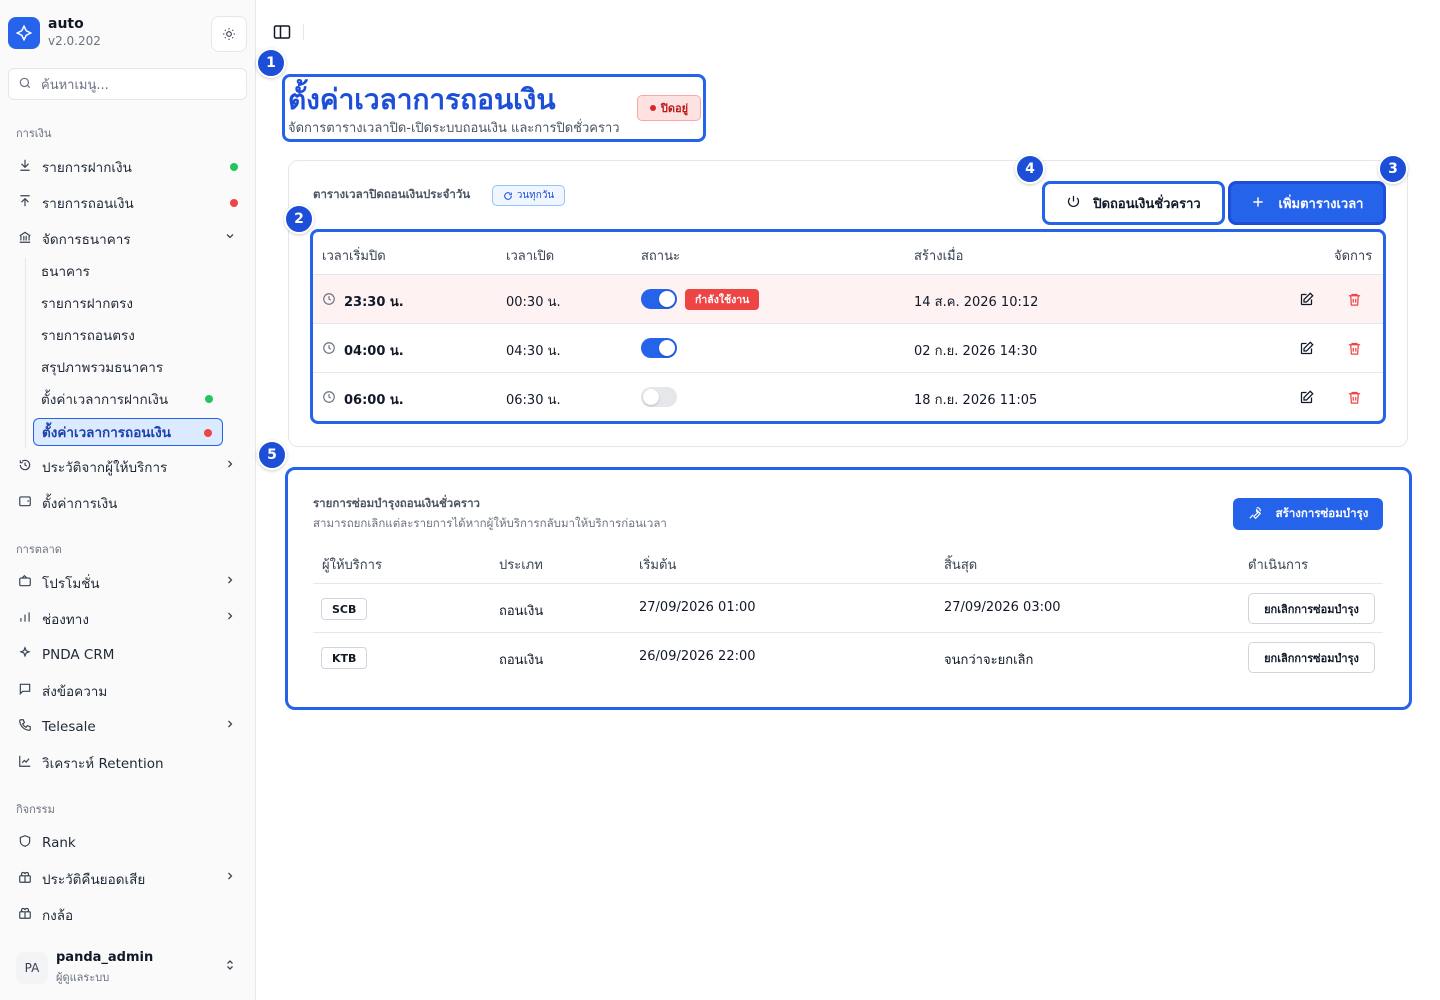  What do you see at coordinates (74, 41) in the screenshot?
I see `brand-version: v2.0.202` at bounding box center [74, 41].